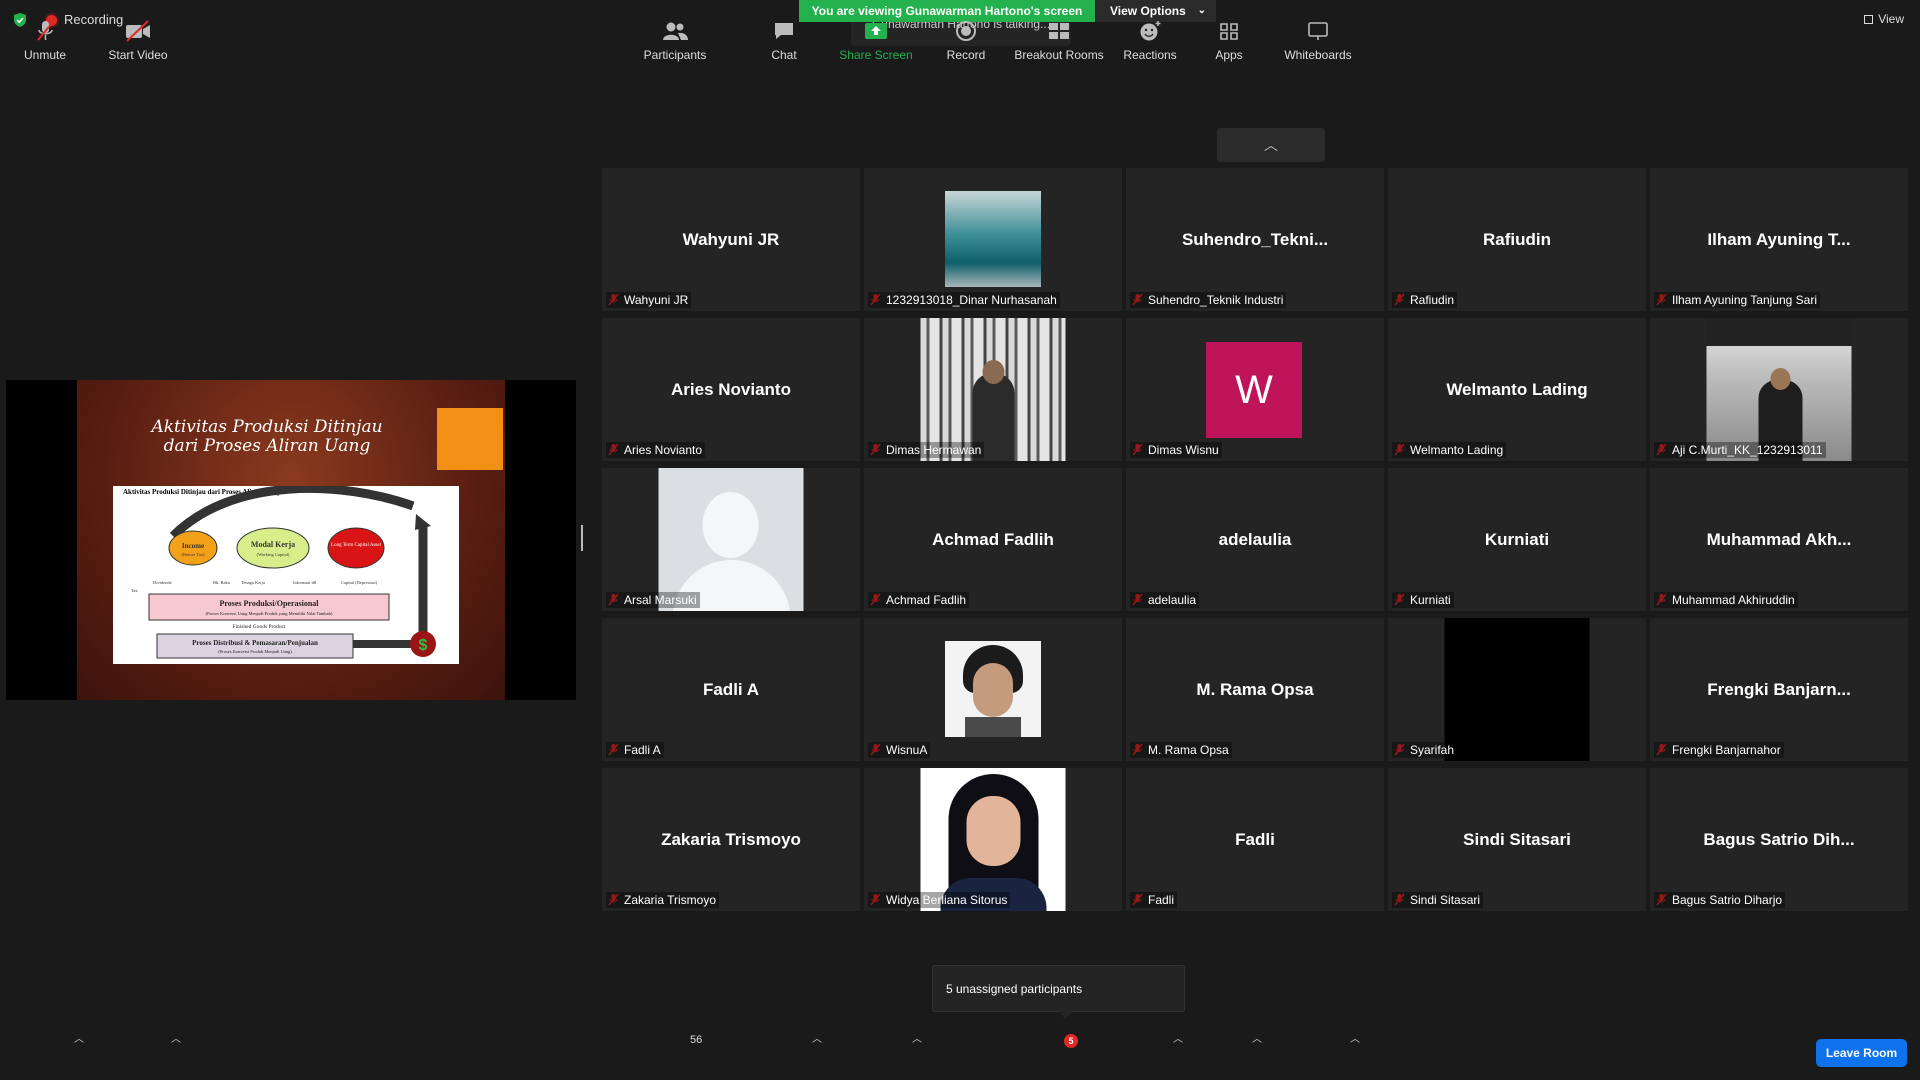  I want to click on participant-avatar: W, so click(1254, 390).